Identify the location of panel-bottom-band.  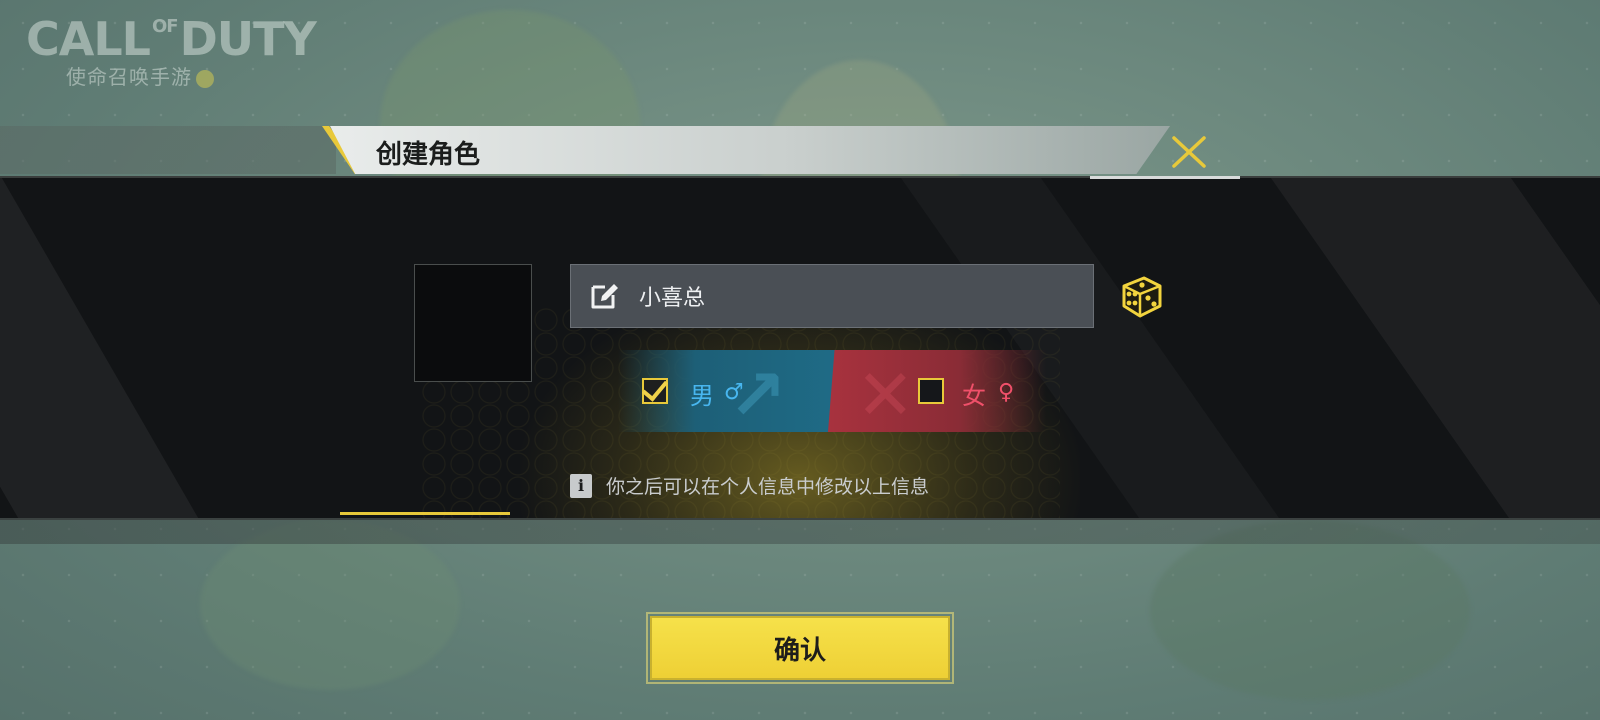
(800, 531).